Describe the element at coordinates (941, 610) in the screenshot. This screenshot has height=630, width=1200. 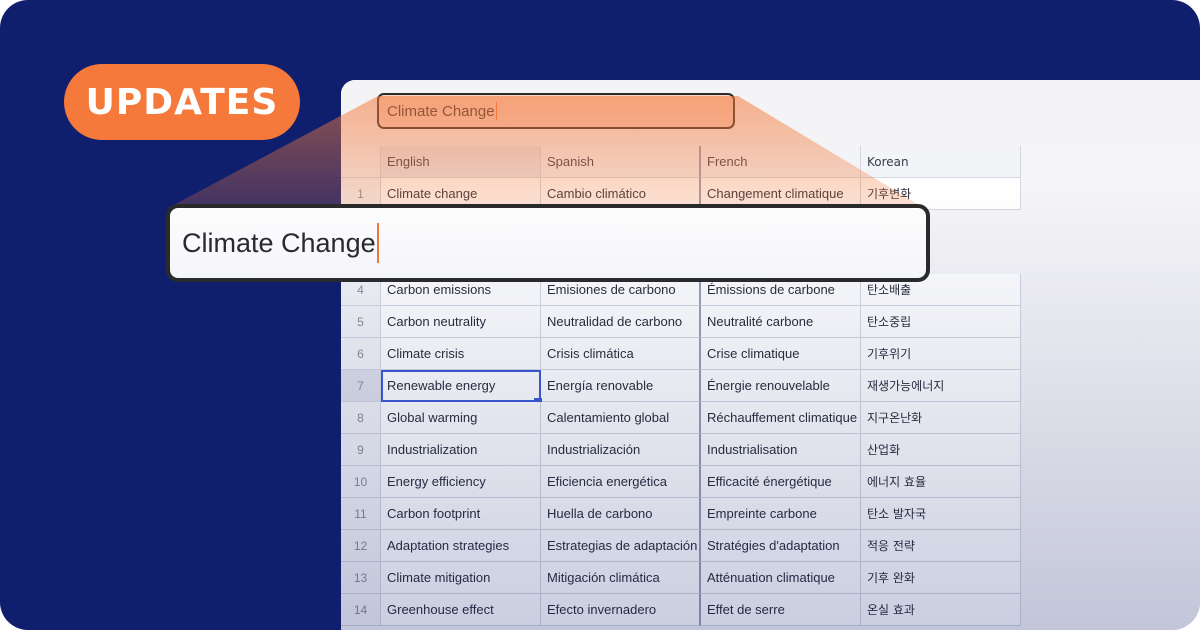
I see `cell-korean: 온실 효과` at that location.